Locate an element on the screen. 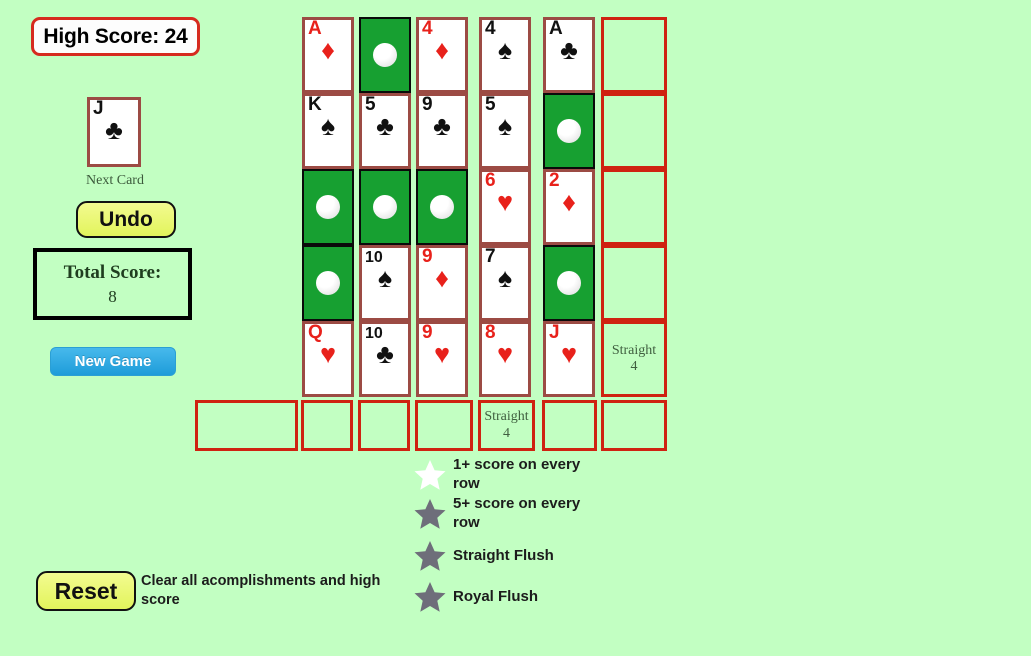 The width and height of the screenshot is (1031, 656). playing-card: 9 ♥ is located at coordinates (442, 359).